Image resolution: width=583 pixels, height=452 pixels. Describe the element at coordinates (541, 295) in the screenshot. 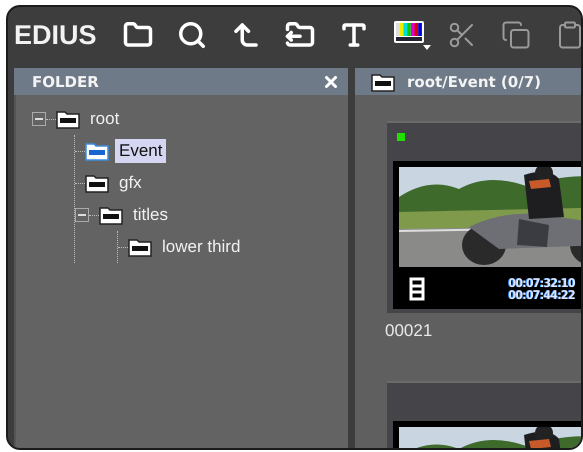

I see `timecode-out: 00:07:44:22` at that location.